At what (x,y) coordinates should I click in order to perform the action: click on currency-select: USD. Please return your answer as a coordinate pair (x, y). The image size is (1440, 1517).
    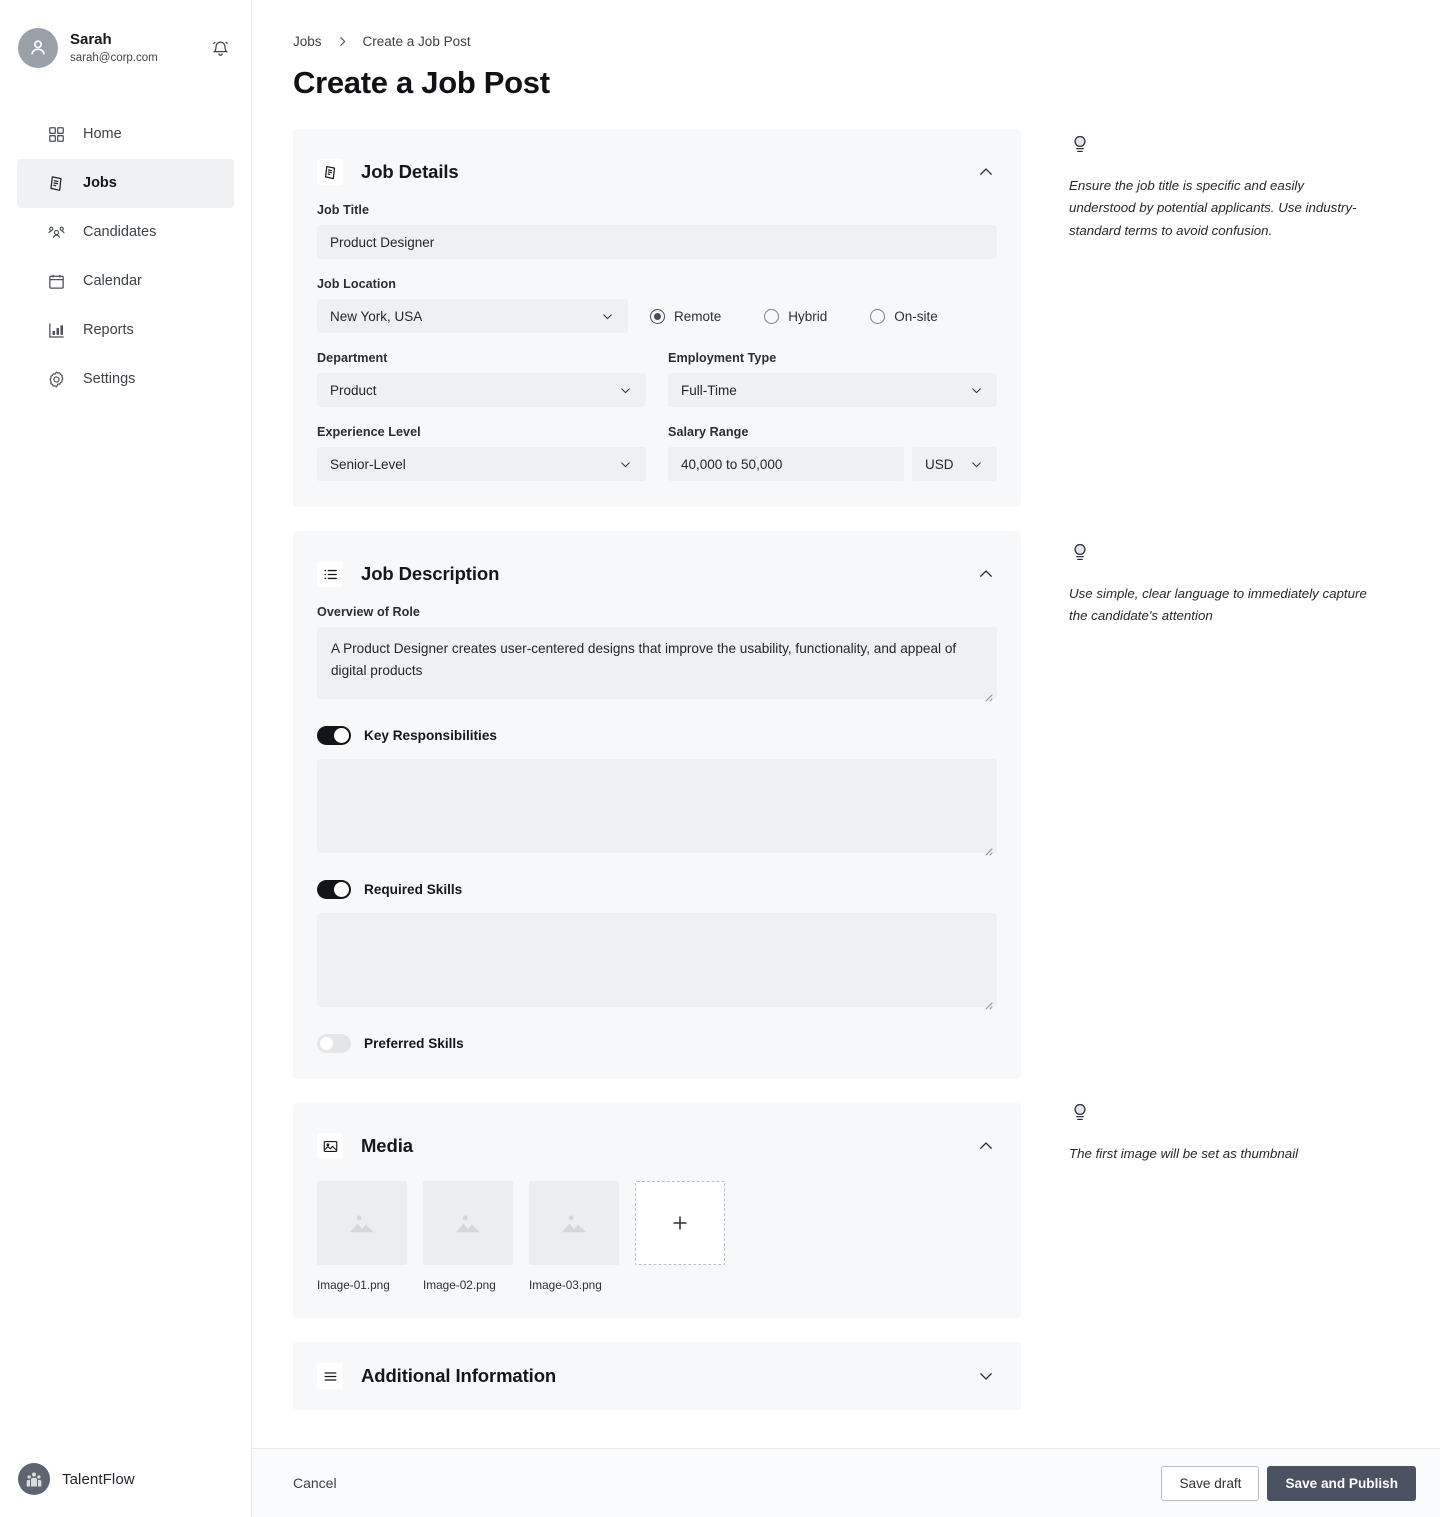
    Looking at the image, I should click on (954, 464).